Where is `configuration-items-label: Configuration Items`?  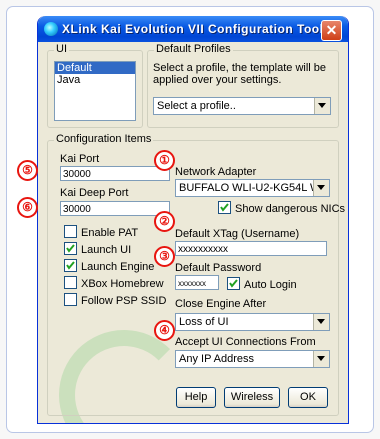 configuration-items-label: Configuration Items is located at coordinates (104, 139).